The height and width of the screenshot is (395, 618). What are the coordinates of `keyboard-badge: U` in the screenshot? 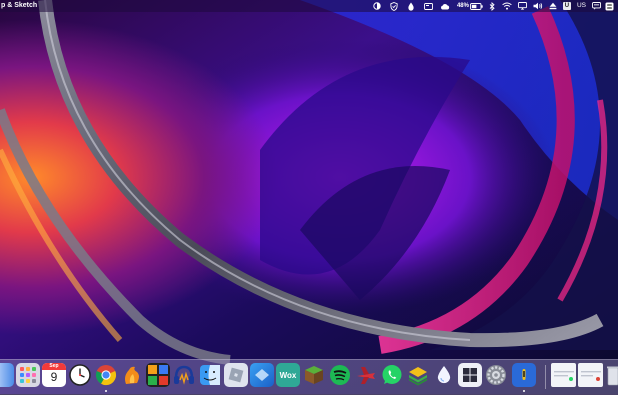 It's located at (566, 6).